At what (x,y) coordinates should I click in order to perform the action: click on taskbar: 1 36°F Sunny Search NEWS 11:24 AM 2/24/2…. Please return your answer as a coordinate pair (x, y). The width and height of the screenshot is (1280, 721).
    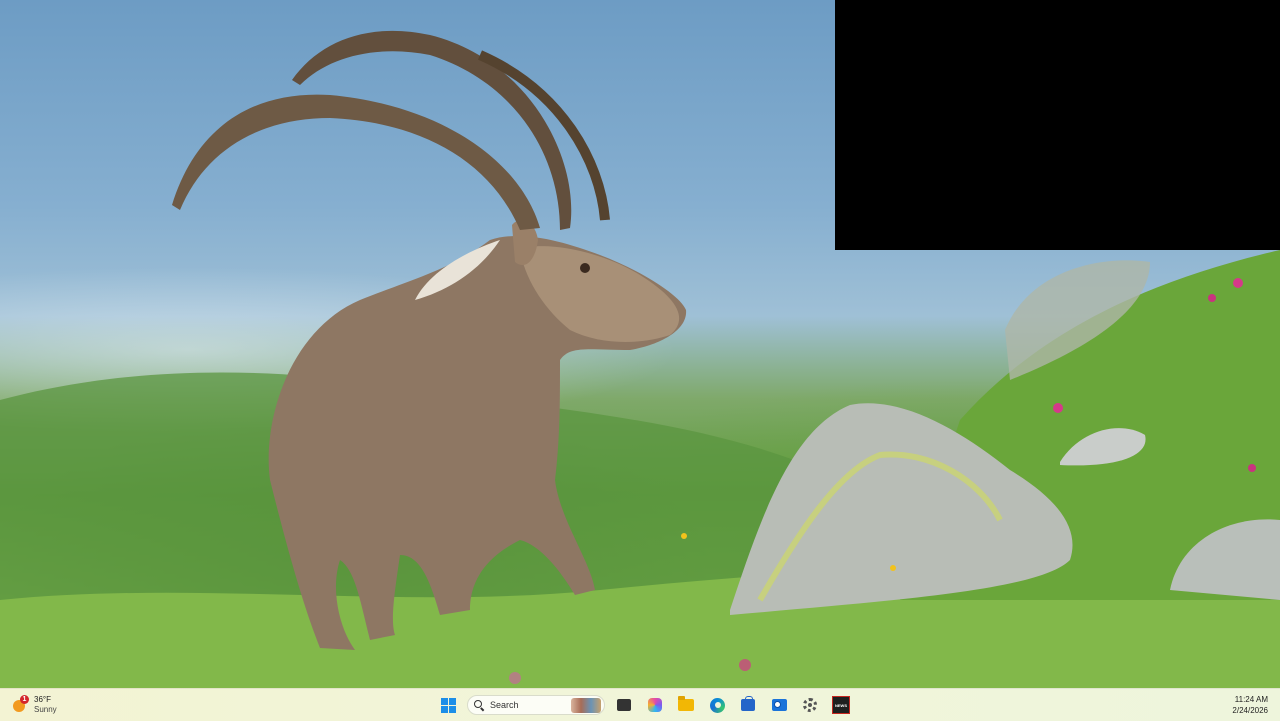
    Looking at the image, I should click on (640, 704).